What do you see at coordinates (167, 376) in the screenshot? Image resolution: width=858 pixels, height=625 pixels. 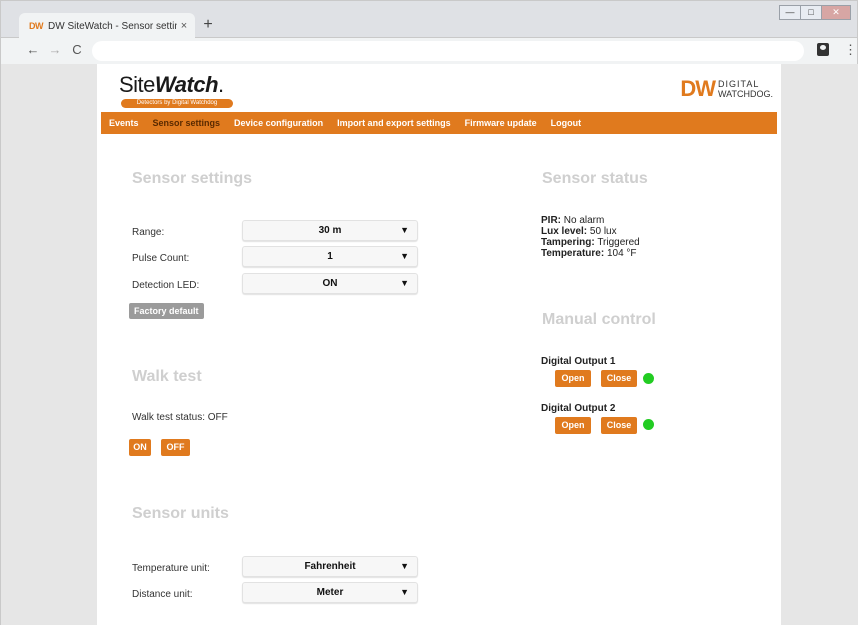 I see `walk-test-title: Walk test` at bounding box center [167, 376].